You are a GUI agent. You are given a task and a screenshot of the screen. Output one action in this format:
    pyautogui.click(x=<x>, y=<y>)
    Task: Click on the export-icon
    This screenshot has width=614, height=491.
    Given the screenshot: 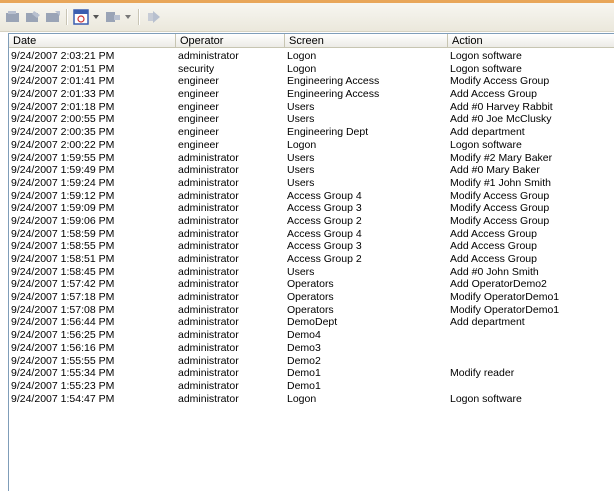 What is the action you would take?
    pyautogui.click(x=113, y=17)
    